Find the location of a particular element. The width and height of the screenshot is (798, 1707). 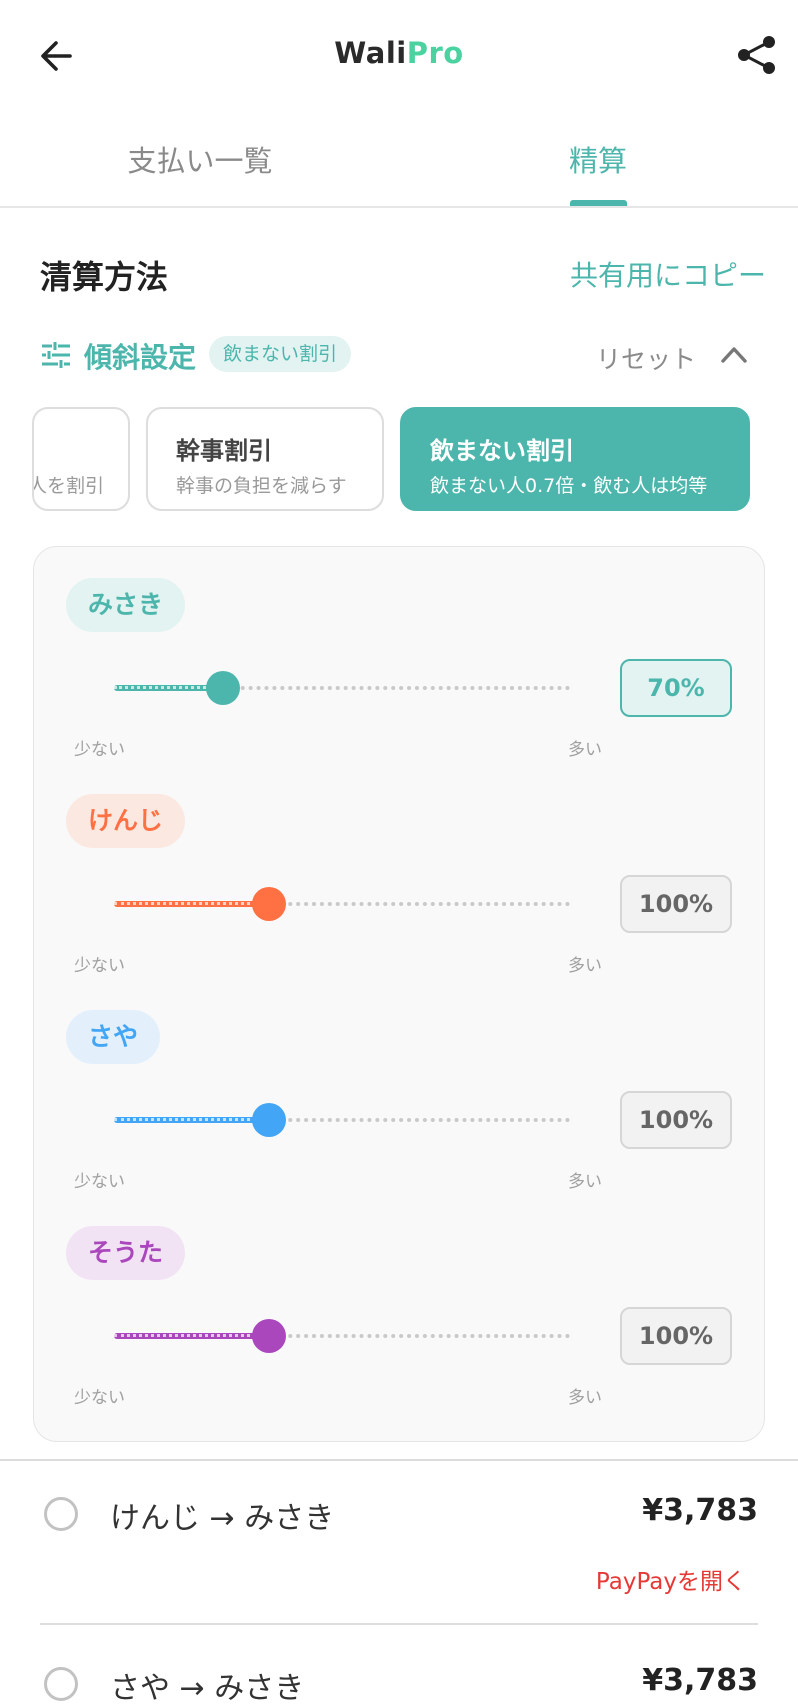

logo-accent-text: Pro is located at coordinates (435, 53).